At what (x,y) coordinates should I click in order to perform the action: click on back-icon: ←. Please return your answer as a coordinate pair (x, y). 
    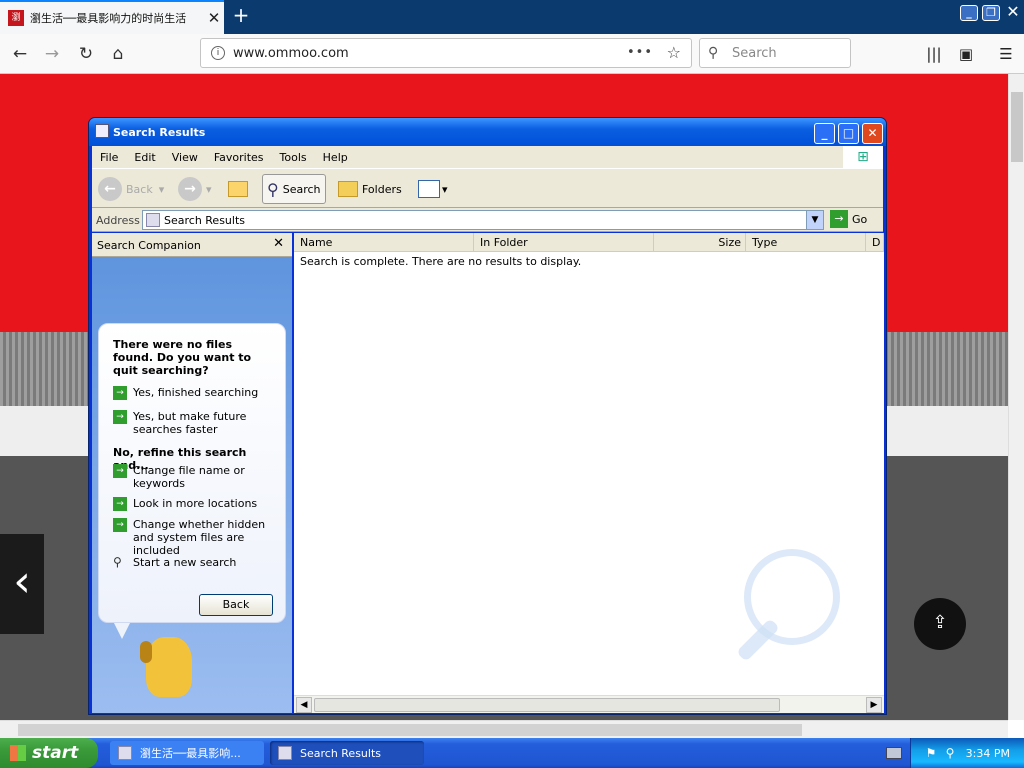
    Looking at the image, I should click on (20, 54).